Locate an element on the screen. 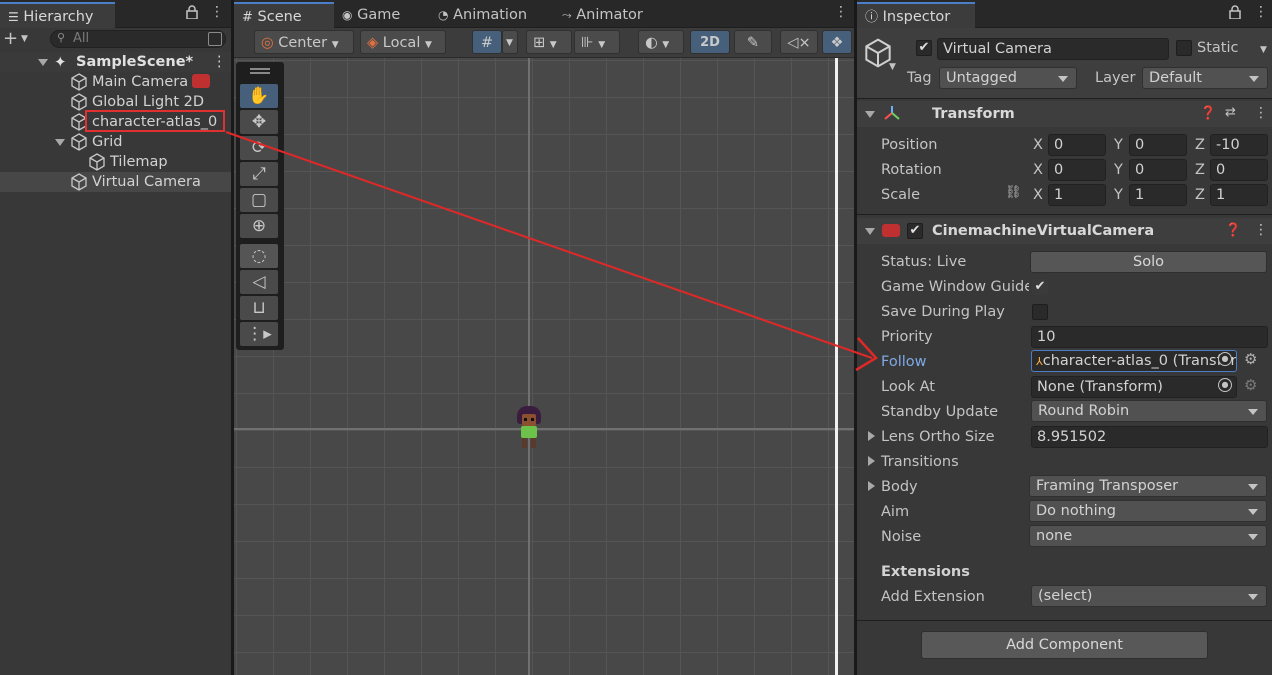 This screenshot has height=675, width=1272. draw-mode-button: ◐ ▼ is located at coordinates (661, 42).